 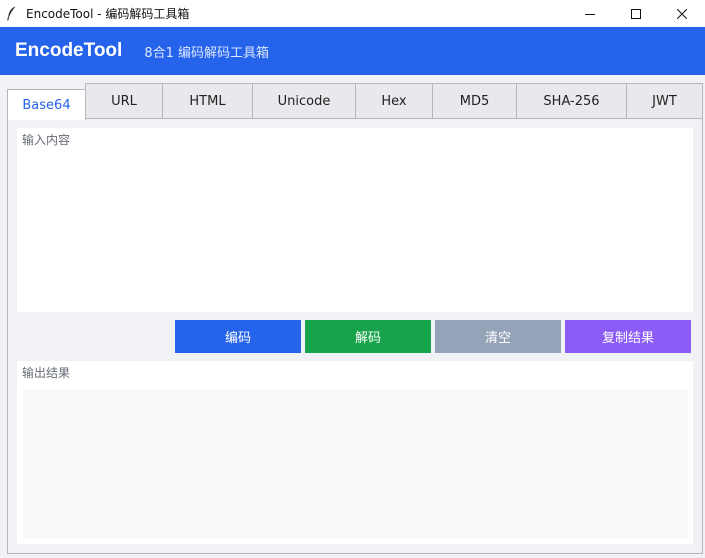 I want to click on minimize-icon, so click(x=590, y=14).